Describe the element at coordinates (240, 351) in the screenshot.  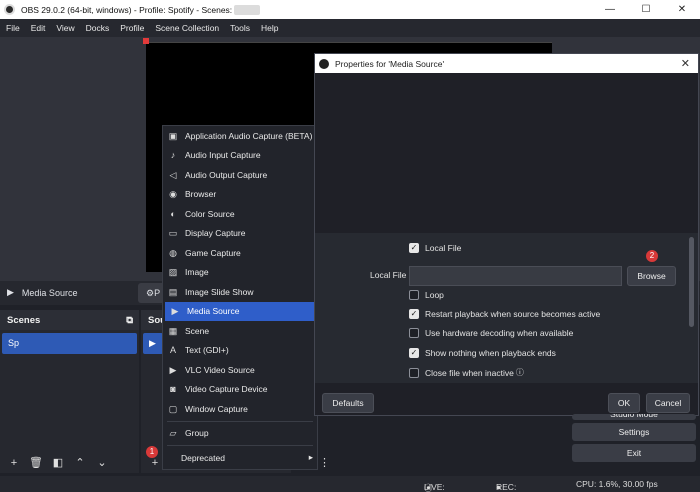
I see `menu-item-text: A Text (GDI+)` at that location.